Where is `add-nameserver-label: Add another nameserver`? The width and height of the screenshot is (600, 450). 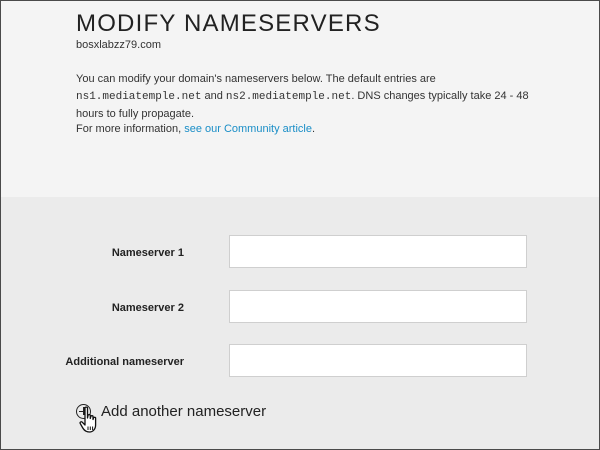
add-nameserver-label: Add another nameserver is located at coordinates (184, 411).